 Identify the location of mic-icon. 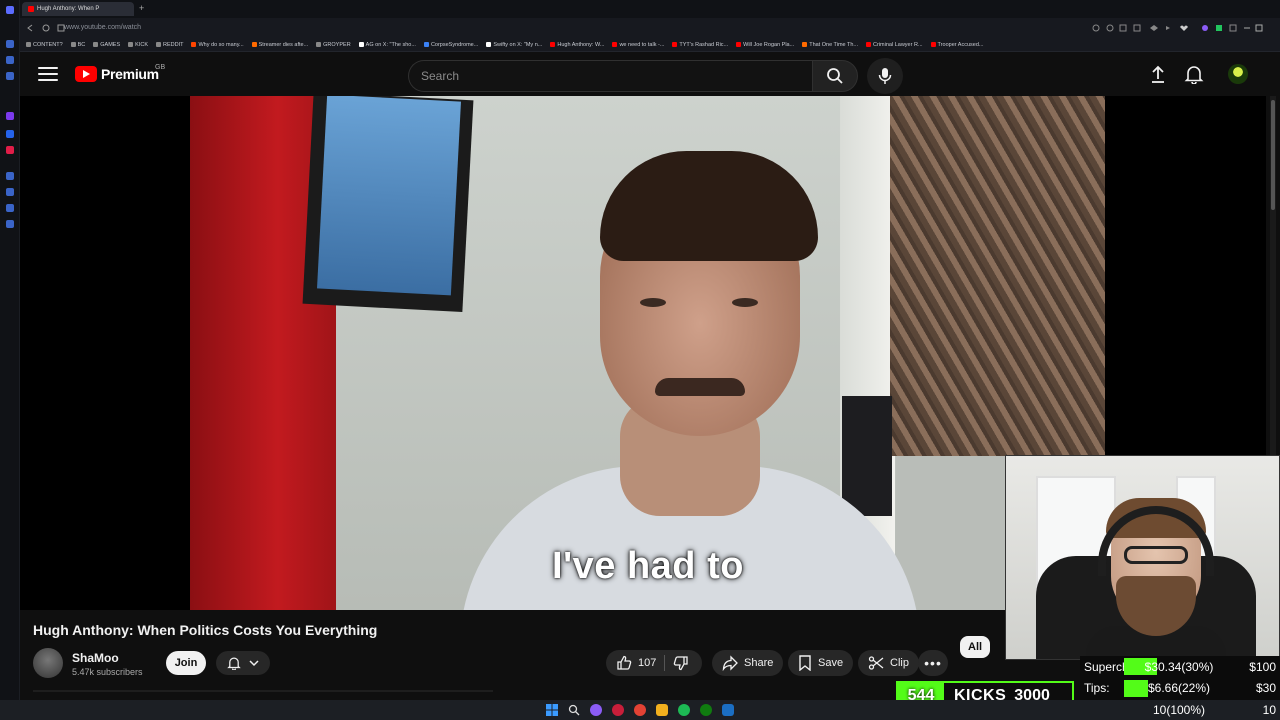
(885, 76).